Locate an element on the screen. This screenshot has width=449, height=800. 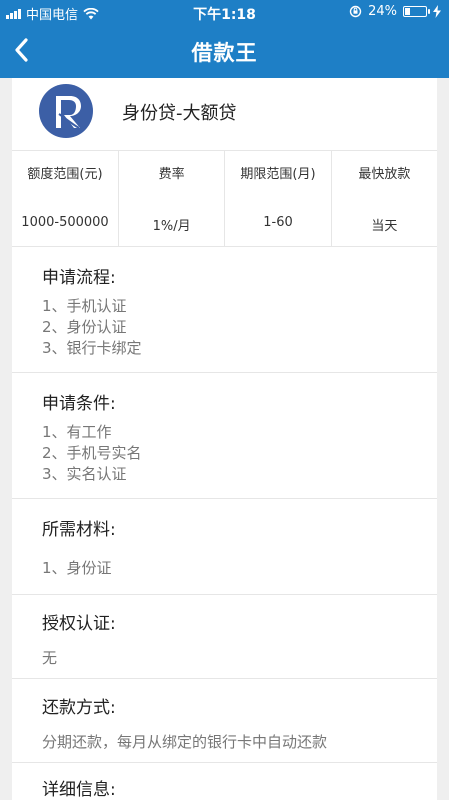
product-header: 身份贷-大额贷 is located at coordinates (224, 114).